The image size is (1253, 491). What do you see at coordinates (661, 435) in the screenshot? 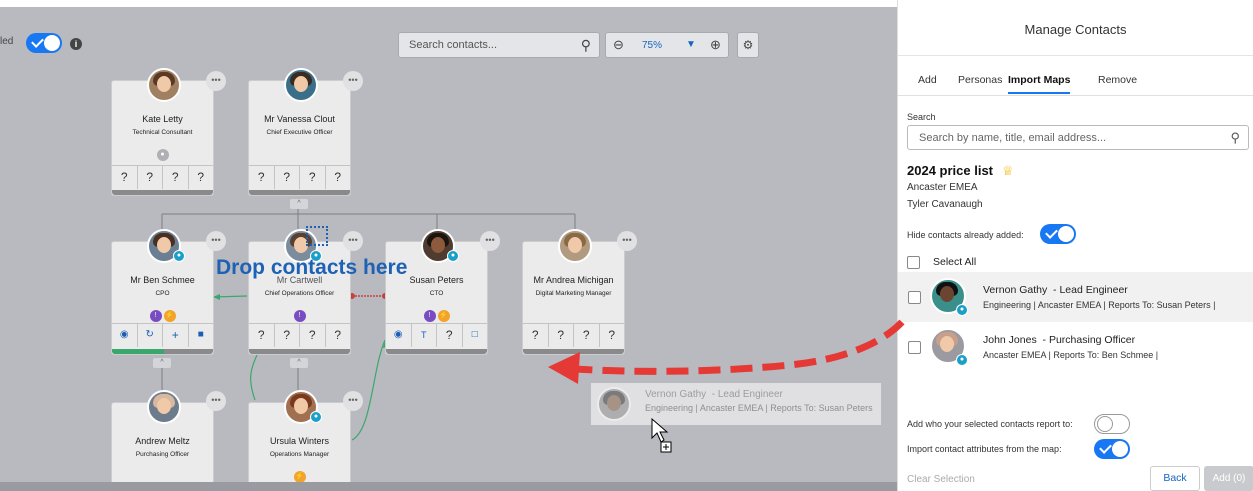
I see `drag-cursor-icon` at bounding box center [661, 435].